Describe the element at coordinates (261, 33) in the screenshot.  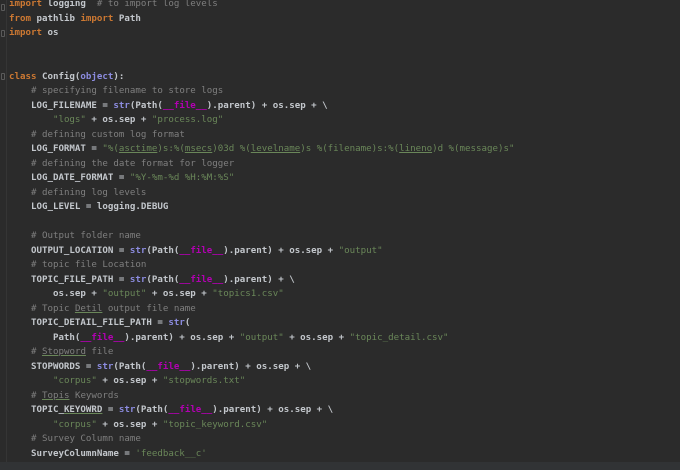
I see `code-line: import os` at that location.